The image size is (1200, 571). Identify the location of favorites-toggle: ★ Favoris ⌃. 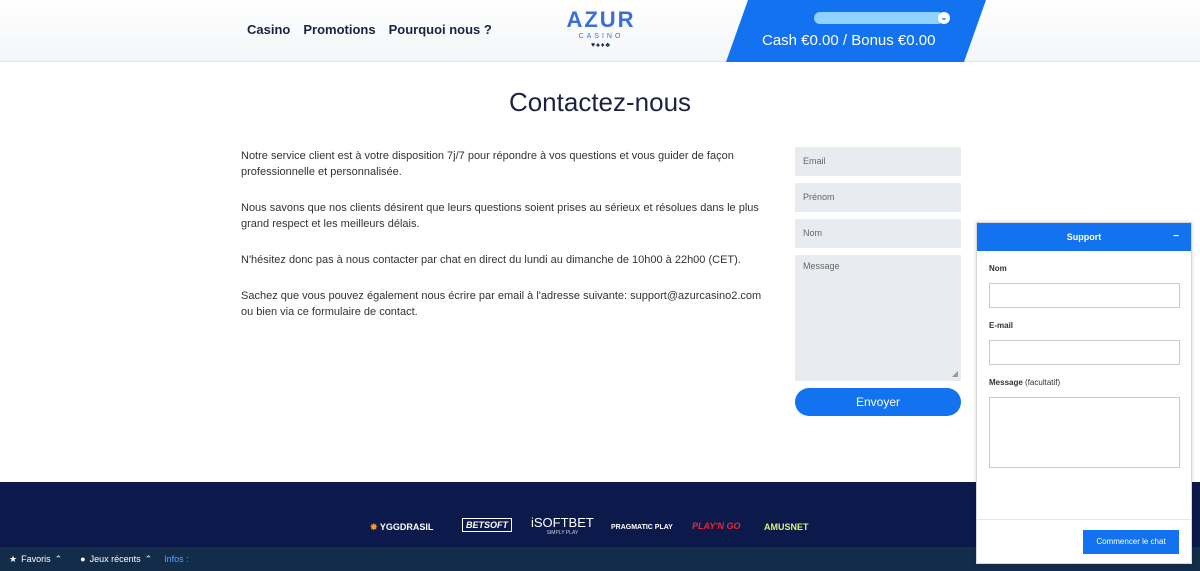
(35, 559).